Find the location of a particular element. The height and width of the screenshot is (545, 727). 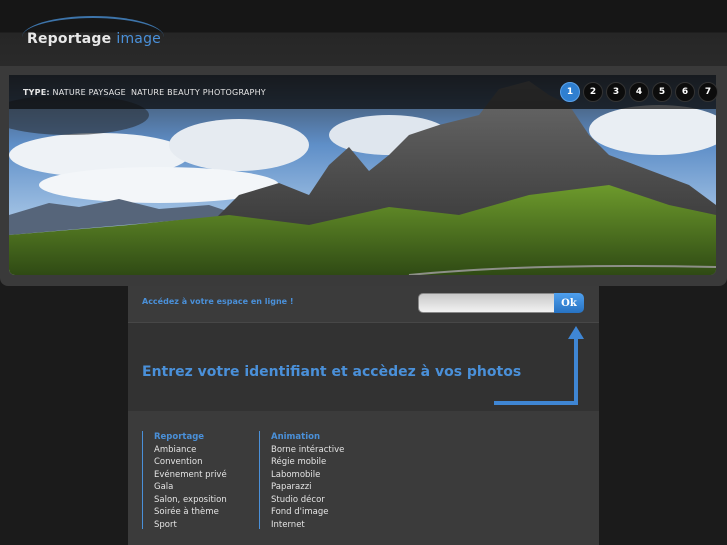

banner-title: NATURE BEAUTY PHOTOGRAPHY is located at coordinates (198, 92).